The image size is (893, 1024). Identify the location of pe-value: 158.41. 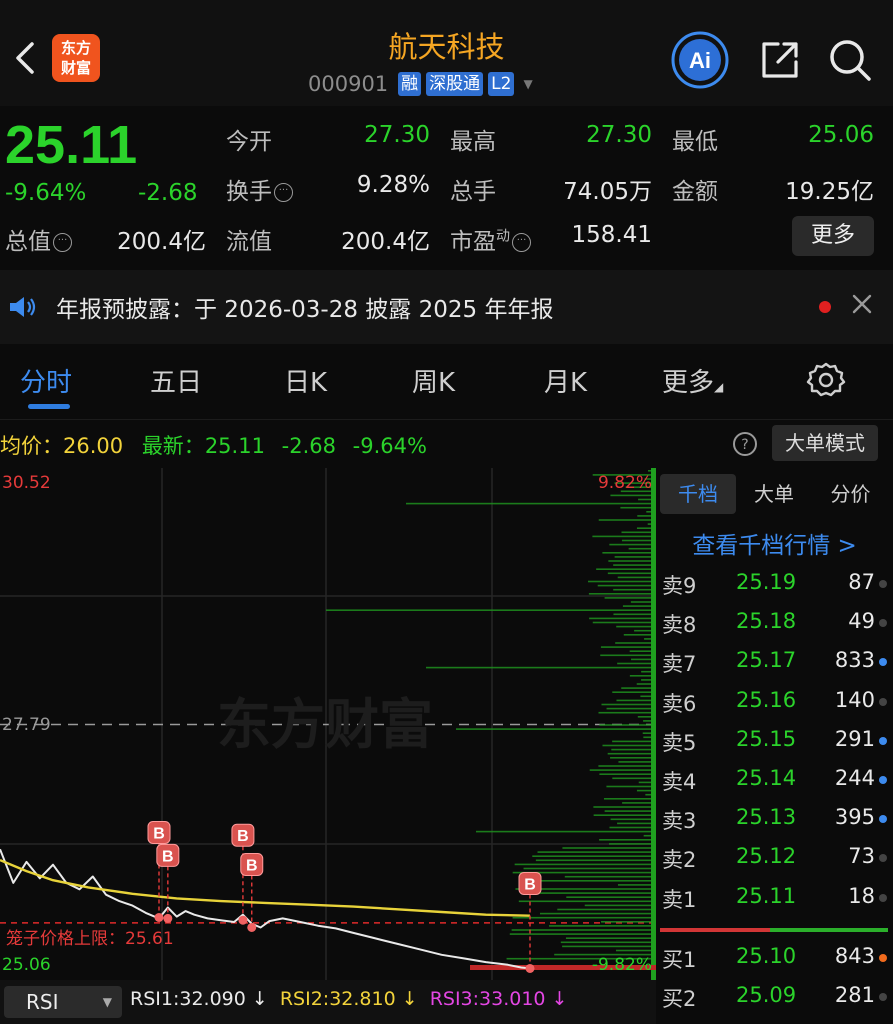
(611, 235).